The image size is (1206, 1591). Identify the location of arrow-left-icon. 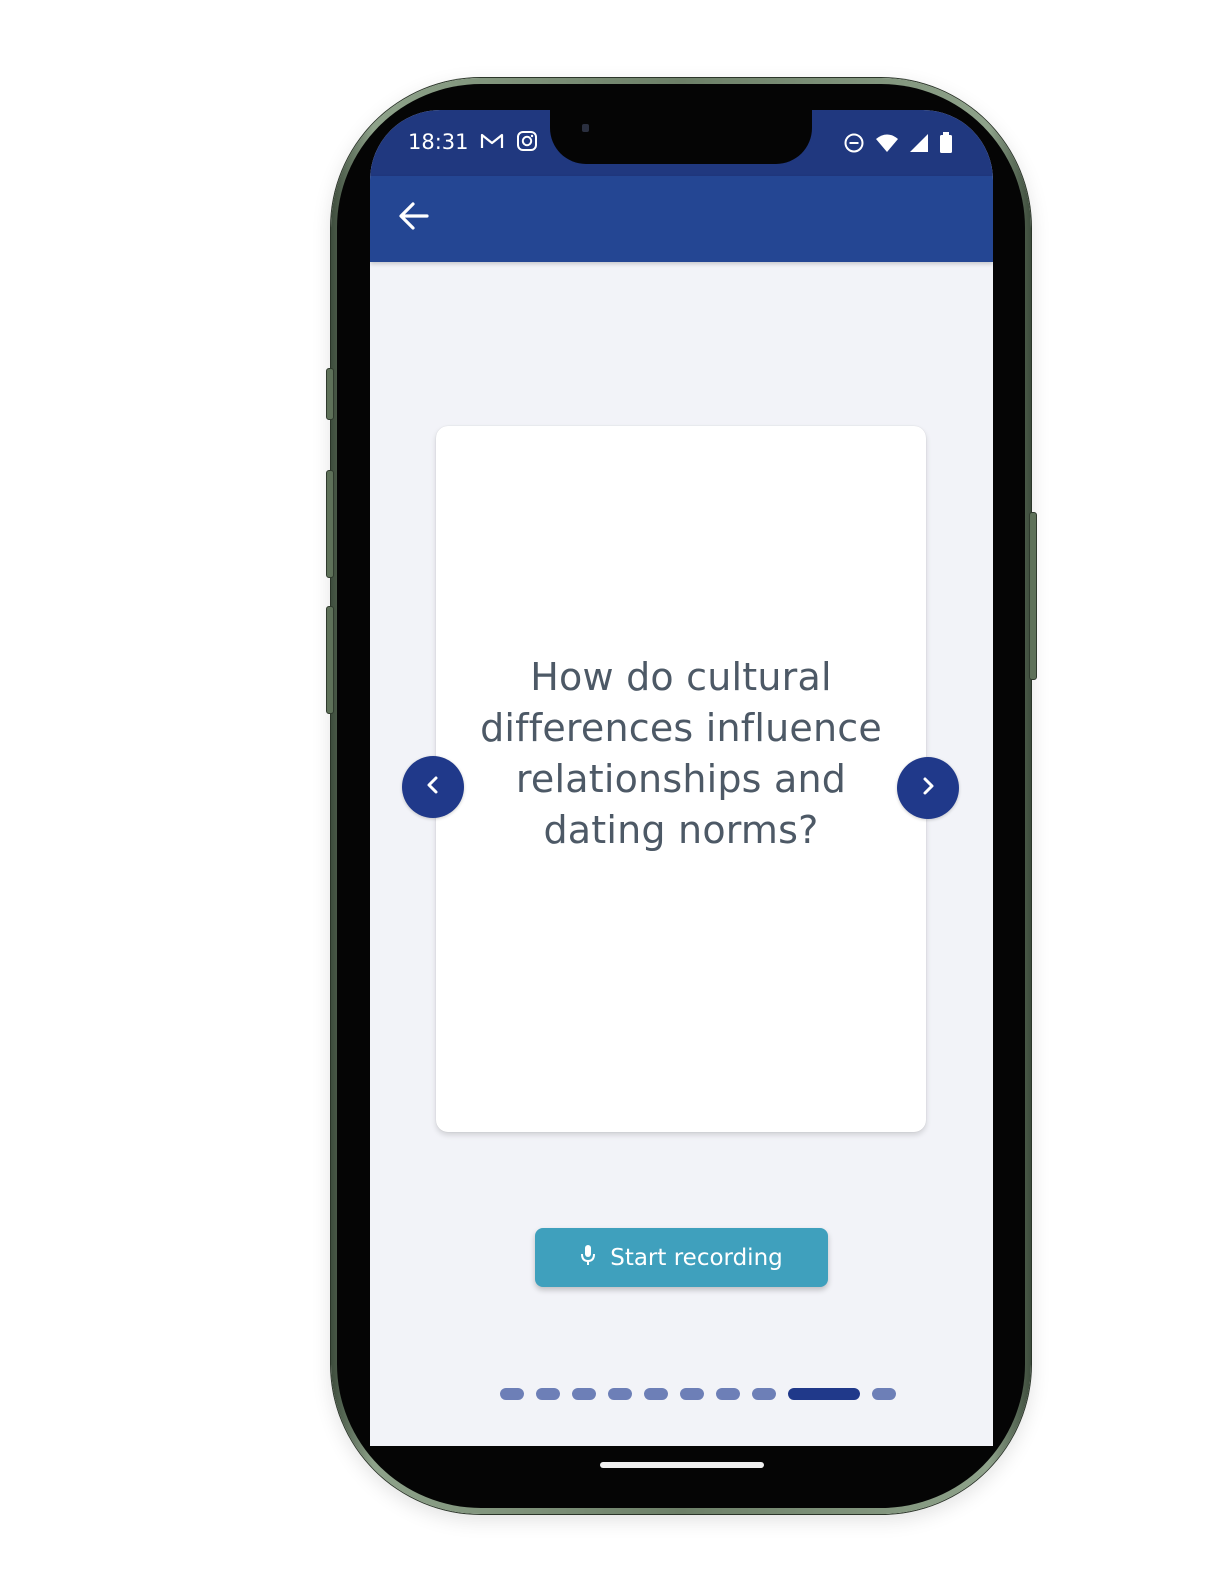
(414, 218).